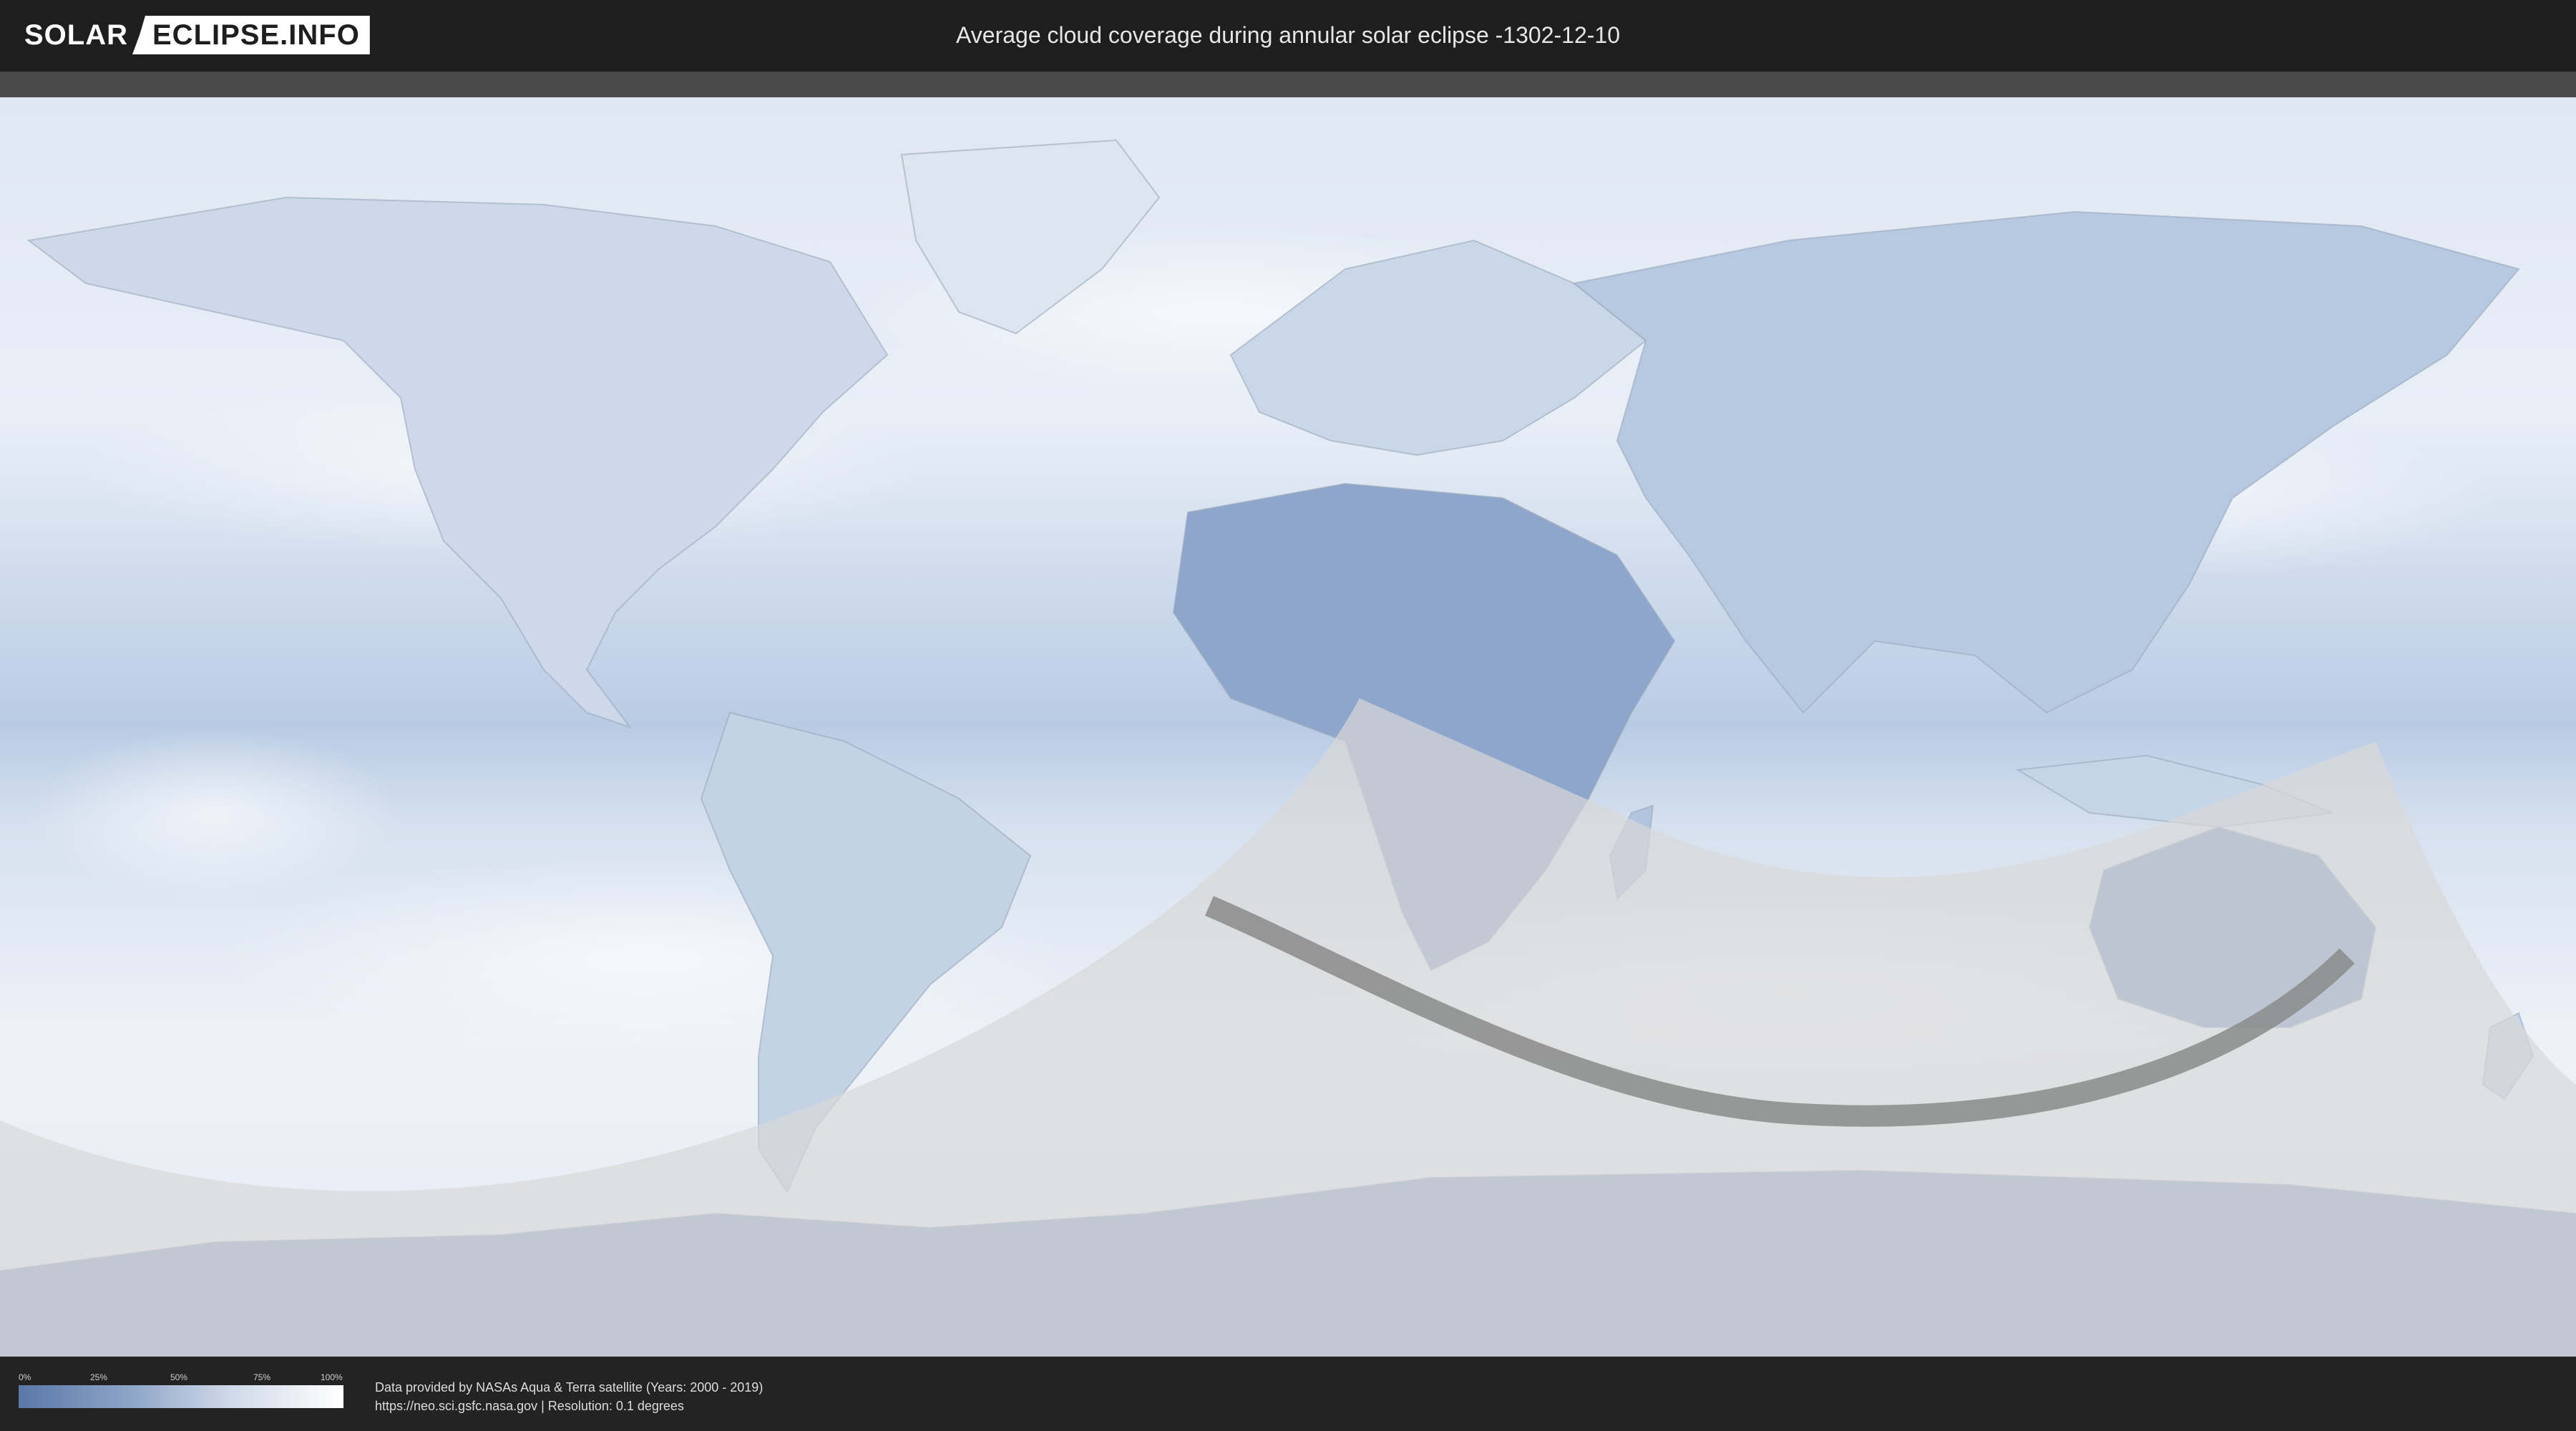 The image size is (2576, 1431). I want to click on map-top-strip, so click(1288, 84).